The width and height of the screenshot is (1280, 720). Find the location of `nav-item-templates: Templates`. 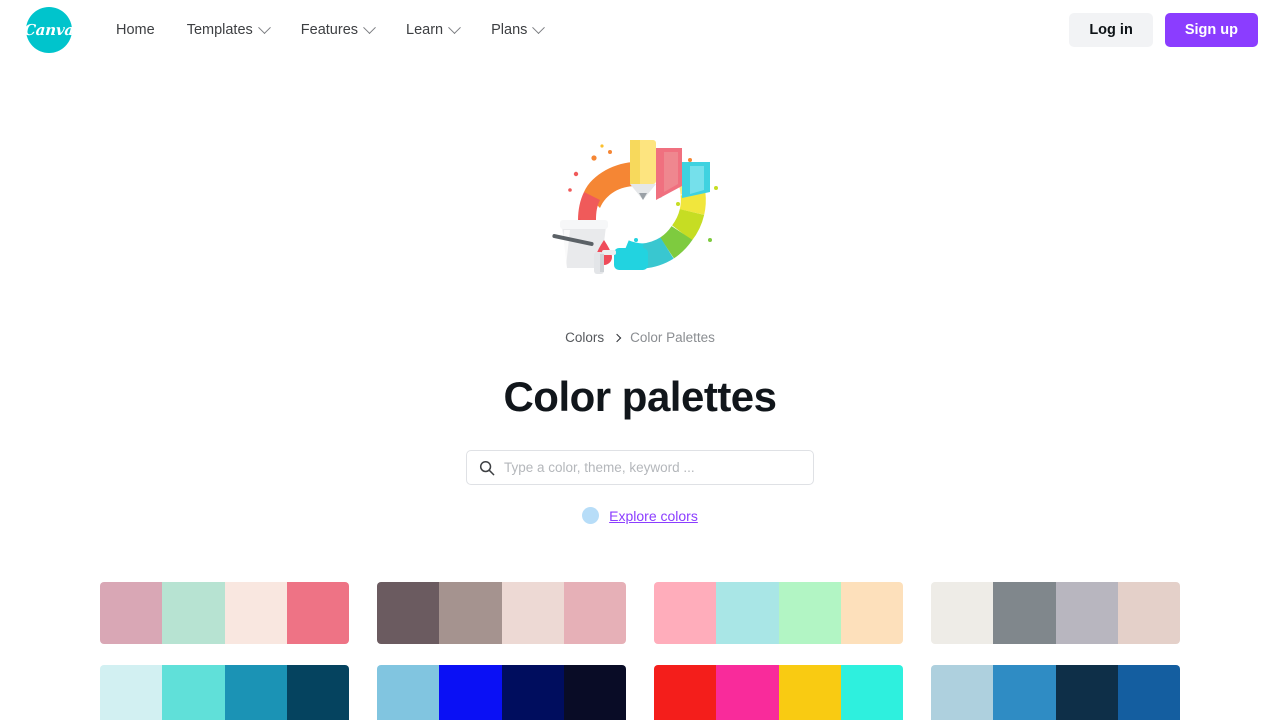

nav-item-templates: Templates is located at coordinates (228, 30).